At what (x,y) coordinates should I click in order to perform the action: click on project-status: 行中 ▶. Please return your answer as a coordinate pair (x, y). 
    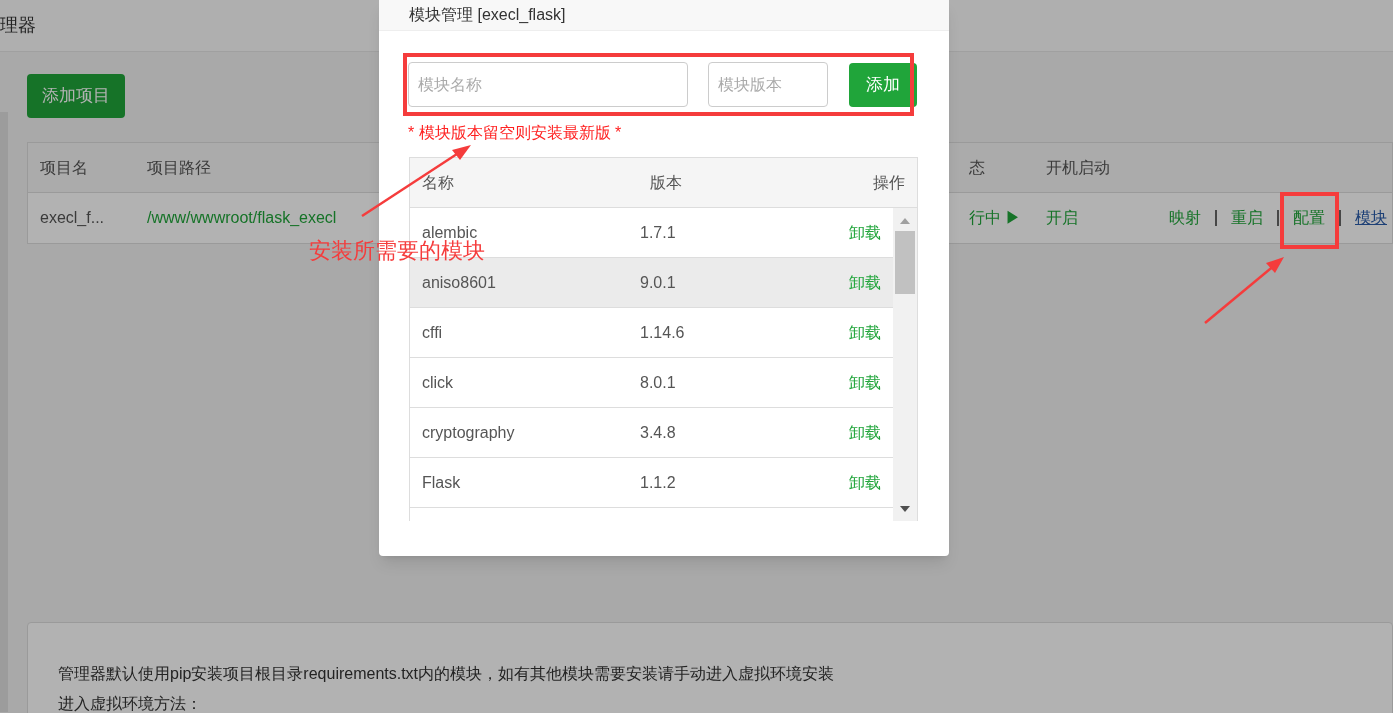
    Looking at the image, I should click on (995, 218).